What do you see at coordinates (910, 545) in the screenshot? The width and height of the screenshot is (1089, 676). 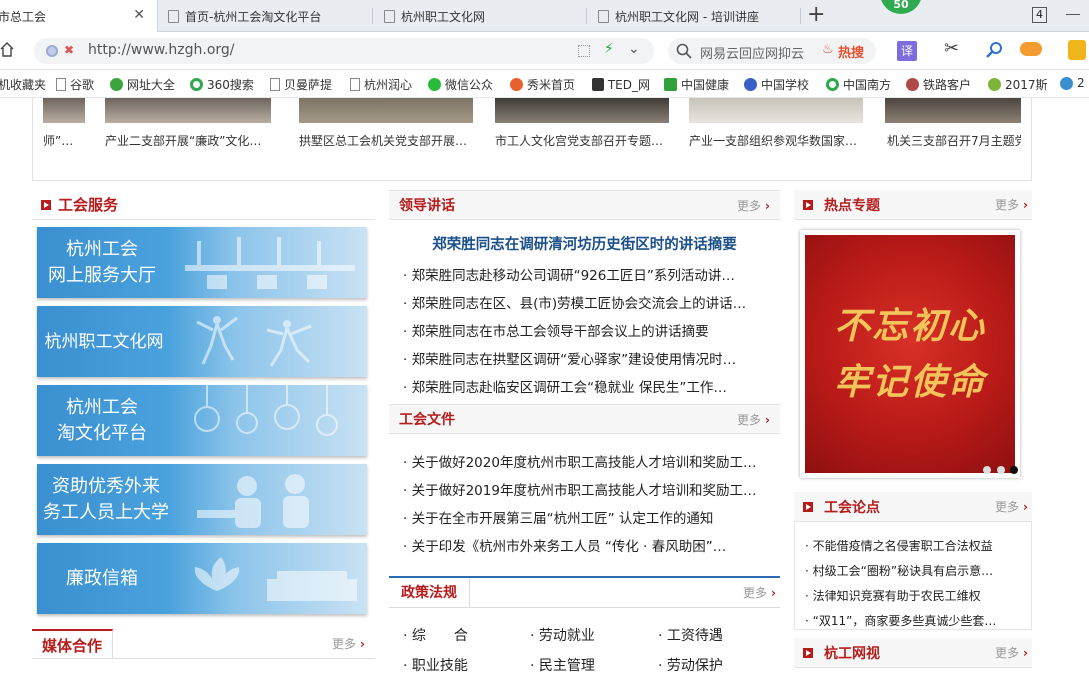 I see `list-item: · 不能借疫情之名侵害职工合法权益` at bounding box center [910, 545].